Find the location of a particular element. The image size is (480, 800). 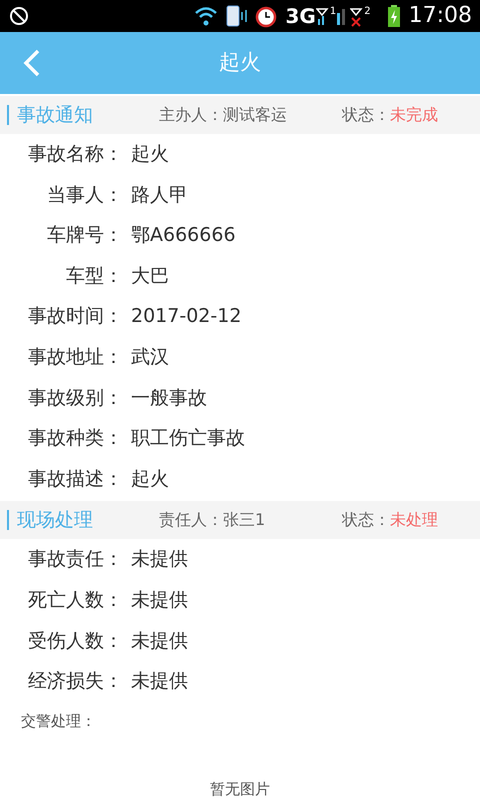

field-label: 受伤人数： is located at coordinates (75, 641).